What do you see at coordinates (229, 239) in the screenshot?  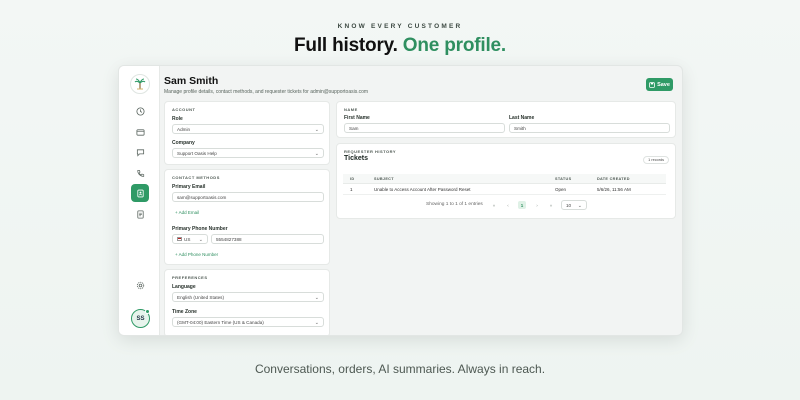 I see `phone-value: 5554827388` at bounding box center [229, 239].